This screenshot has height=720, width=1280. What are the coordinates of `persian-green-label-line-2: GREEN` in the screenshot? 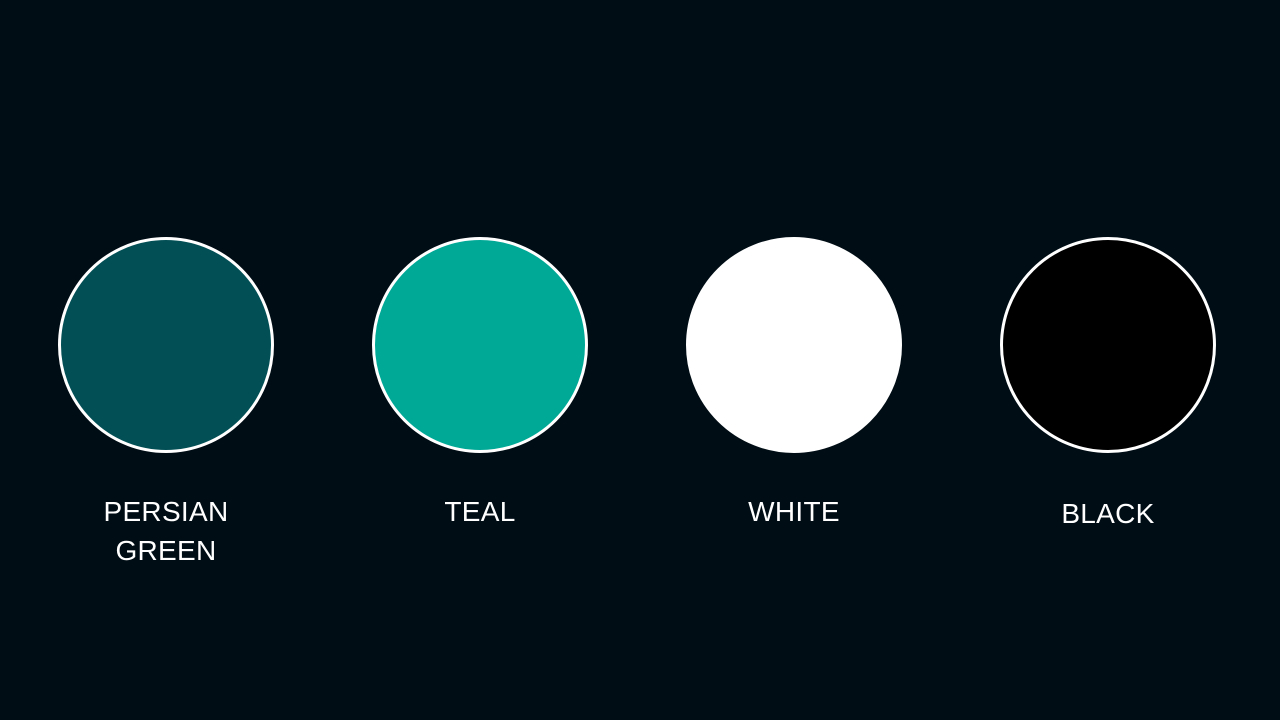 It's located at (166, 550).